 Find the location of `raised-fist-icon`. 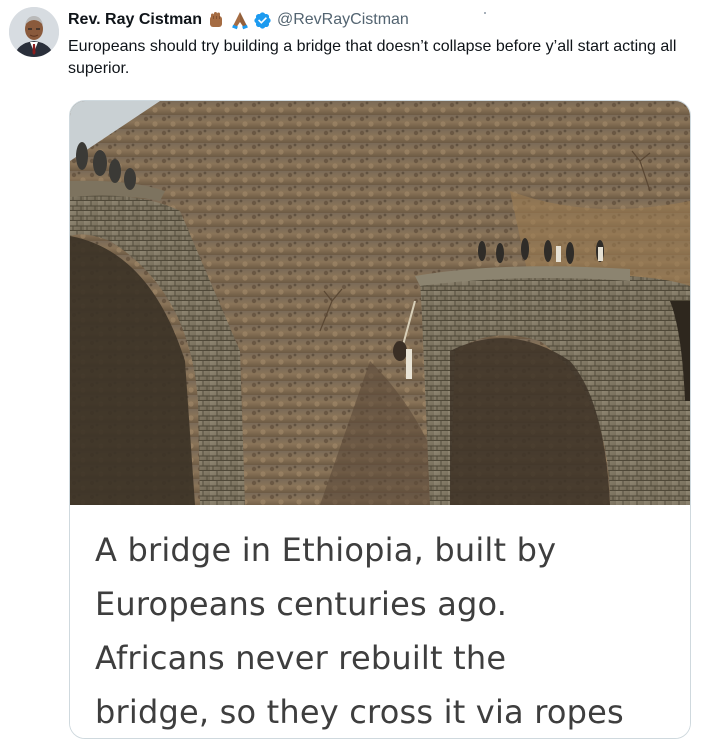

raised-fist-icon is located at coordinates (216, 20).